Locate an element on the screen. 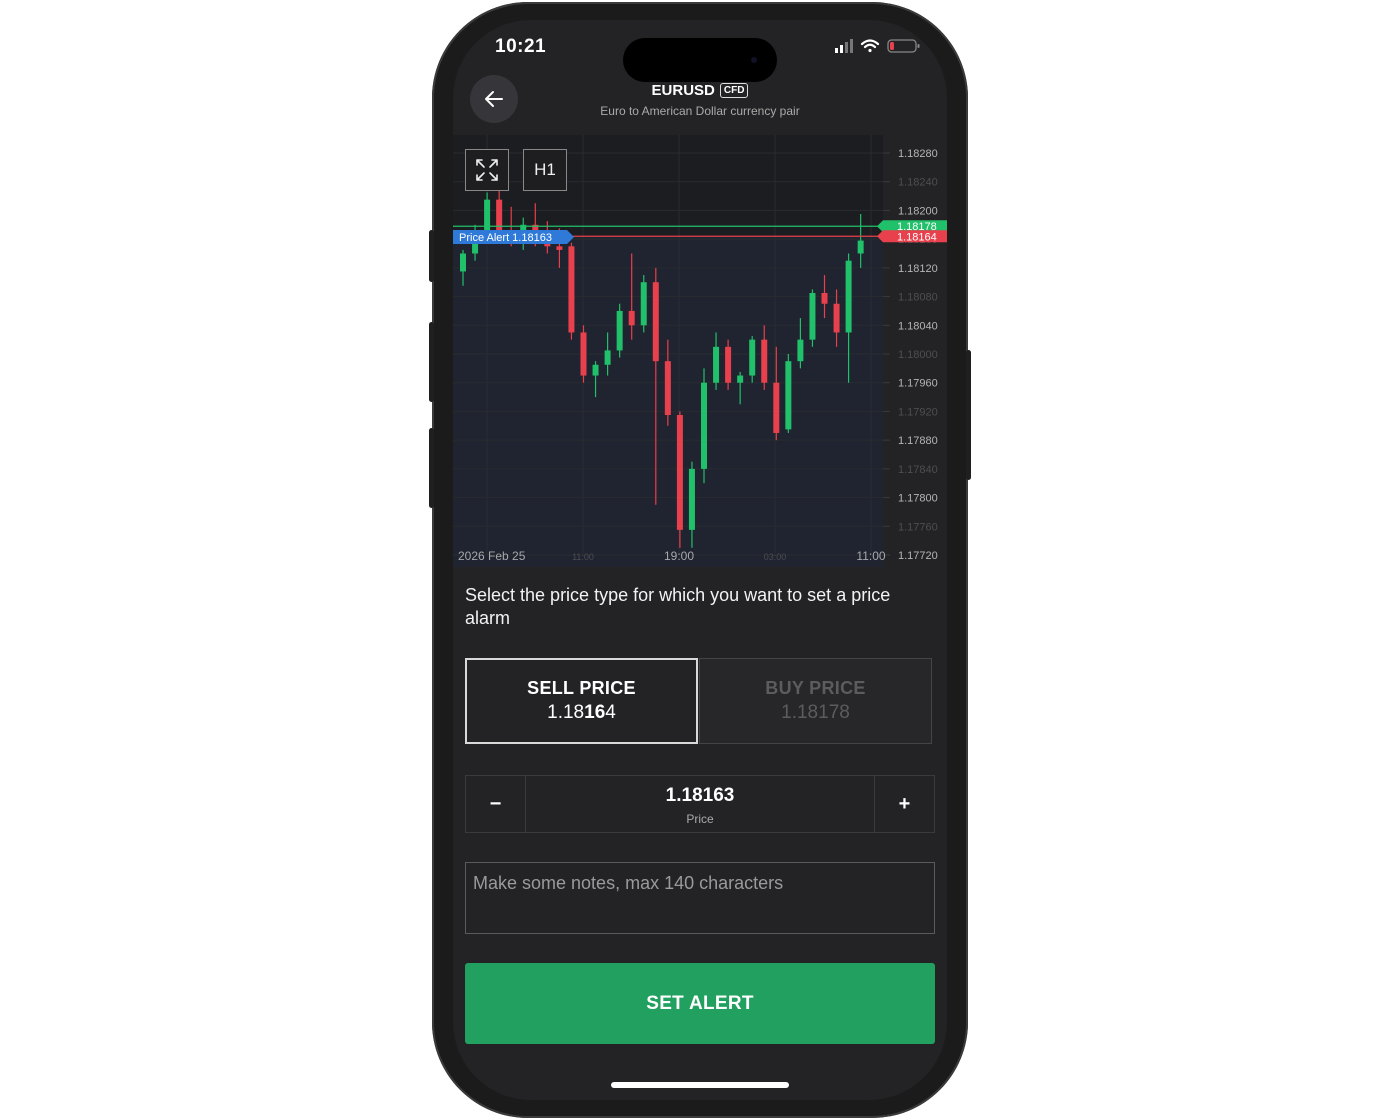  price-type-selector: SELL PRICE 1.18164 BUY PRICE 1.18178 is located at coordinates (700, 702).